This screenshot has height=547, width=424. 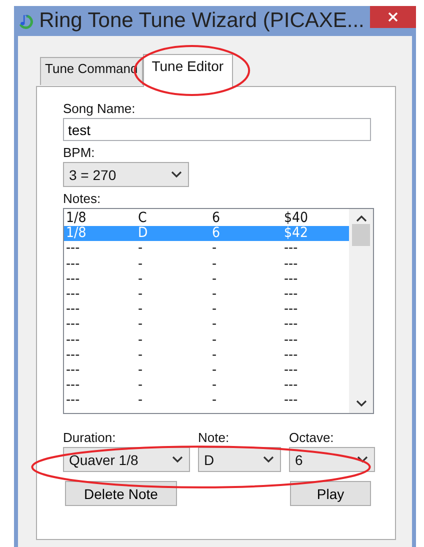 What do you see at coordinates (187, 70) in the screenshot?
I see `tab: Tune Editor` at bounding box center [187, 70].